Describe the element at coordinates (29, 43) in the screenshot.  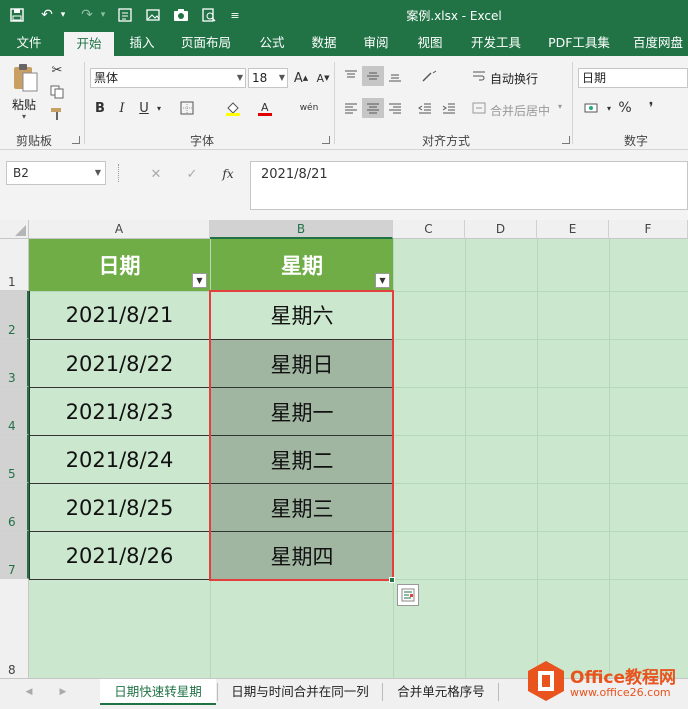
I see `tab-file: 文件` at that location.